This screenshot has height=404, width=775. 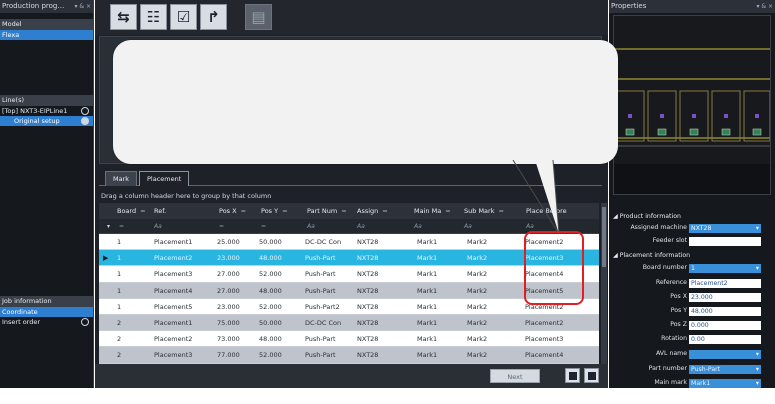 What do you see at coordinates (46, 312) in the screenshot?
I see `job-item-coordinate: Coordinate` at bounding box center [46, 312].